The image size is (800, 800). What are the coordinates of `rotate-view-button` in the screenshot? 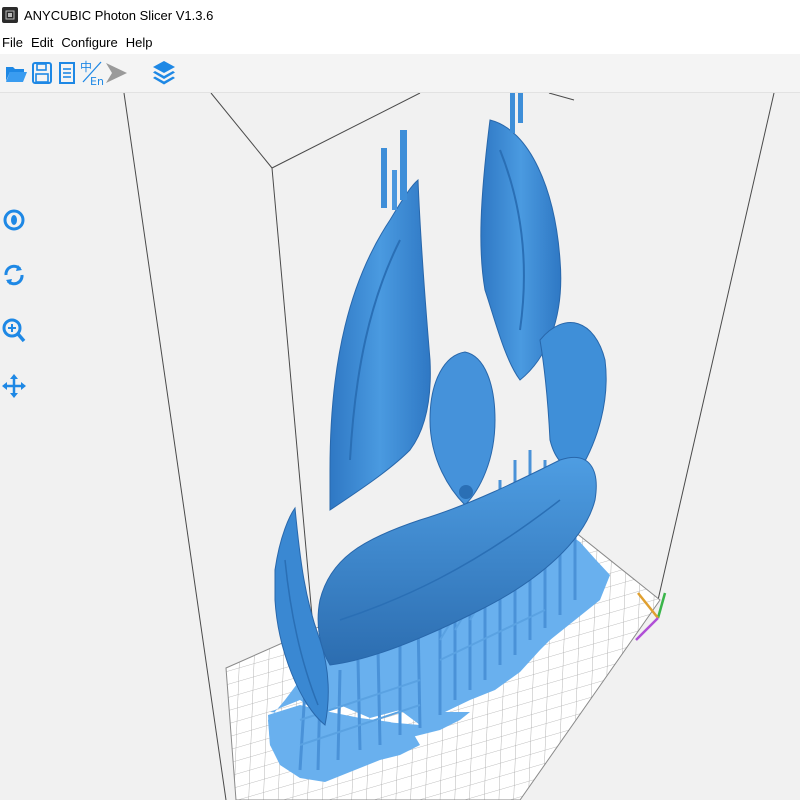 It's located at (14, 275).